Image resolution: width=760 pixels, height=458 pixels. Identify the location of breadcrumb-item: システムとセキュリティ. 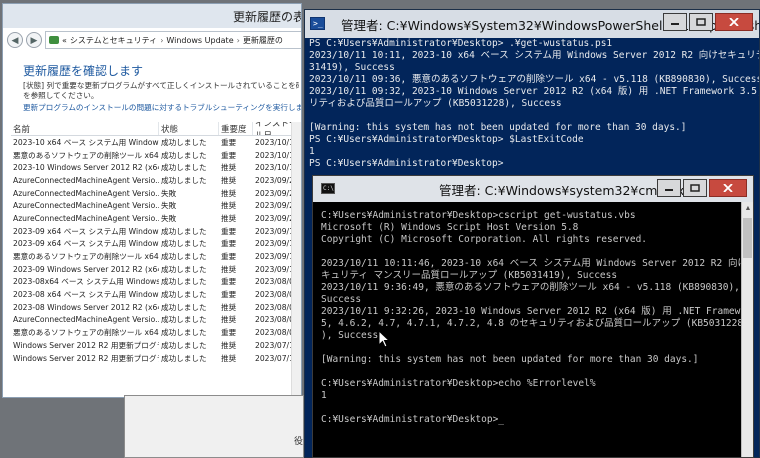
(113, 40).